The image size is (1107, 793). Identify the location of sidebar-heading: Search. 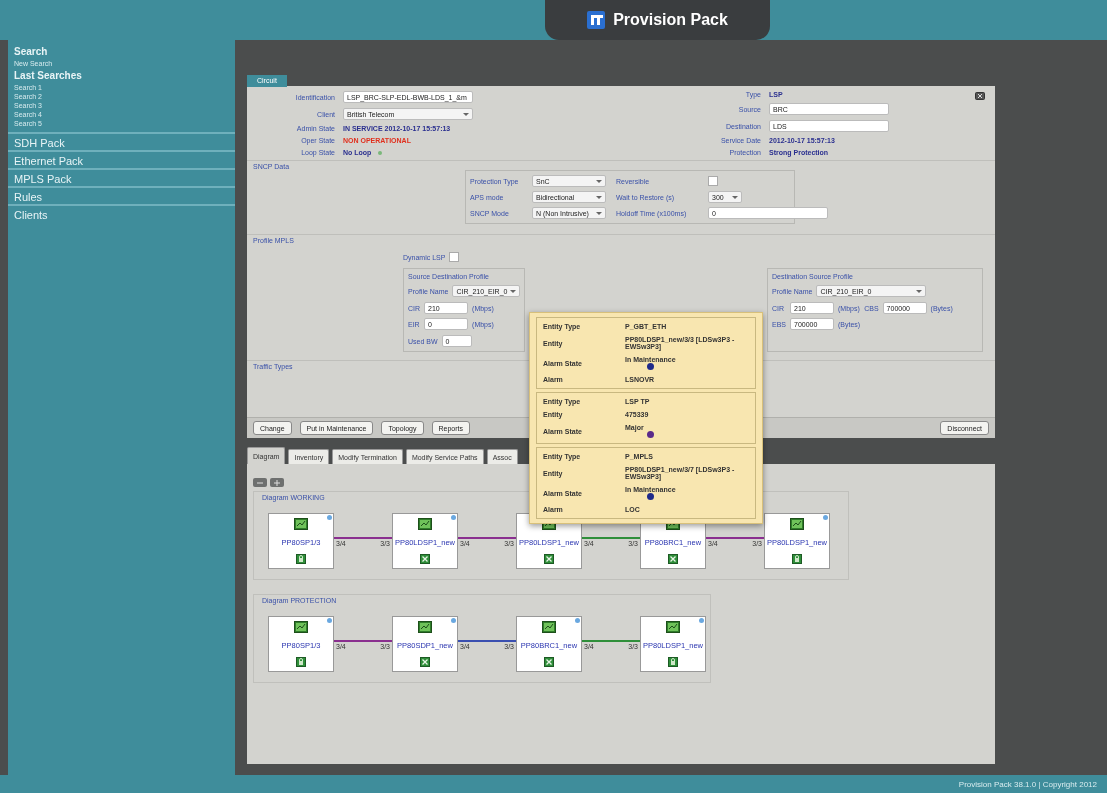
(31, 52).